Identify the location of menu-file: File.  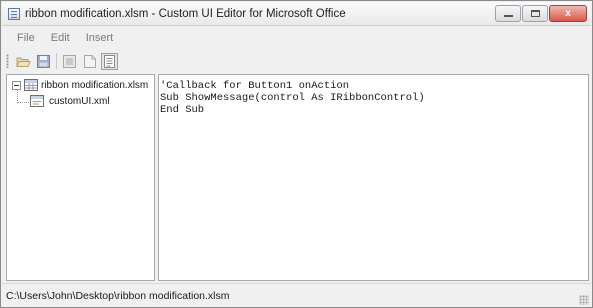
(26, 38).